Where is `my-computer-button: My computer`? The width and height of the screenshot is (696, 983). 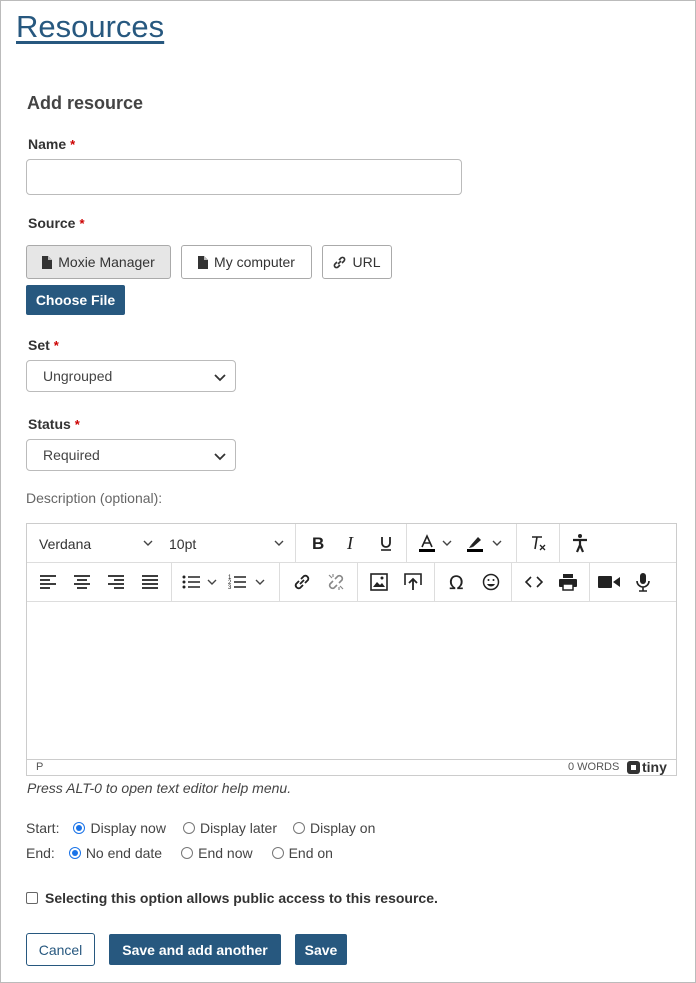 my-computer-button: My computer is located at coordinates (246, 262).